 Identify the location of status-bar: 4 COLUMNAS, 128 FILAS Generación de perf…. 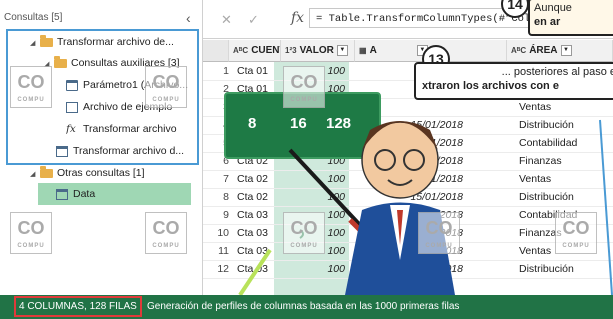
(306, 307).